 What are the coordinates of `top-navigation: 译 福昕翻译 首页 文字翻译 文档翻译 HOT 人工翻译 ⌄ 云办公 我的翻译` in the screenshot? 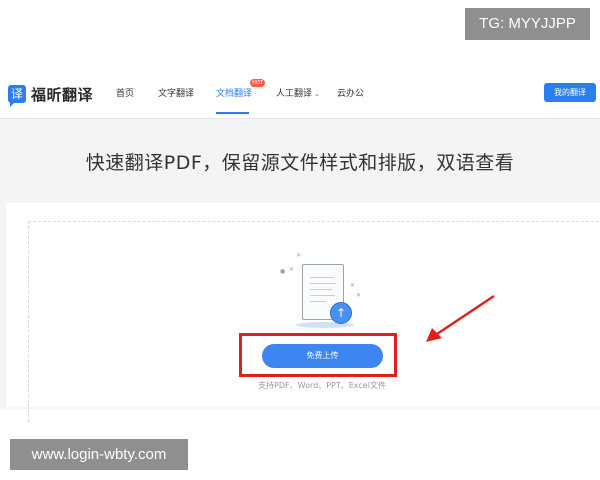 It's located at (300, 92).